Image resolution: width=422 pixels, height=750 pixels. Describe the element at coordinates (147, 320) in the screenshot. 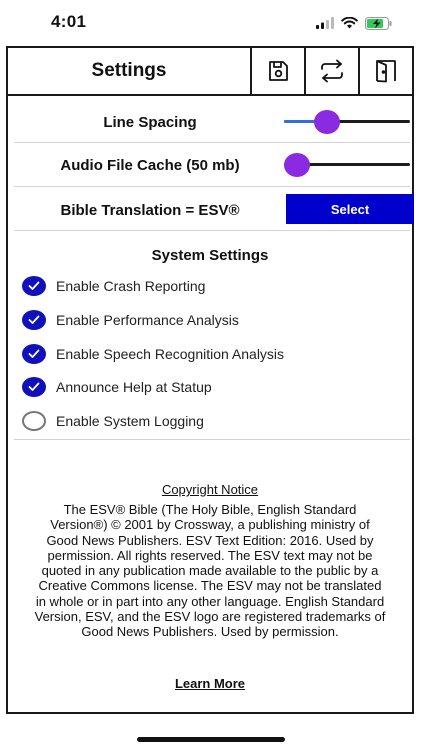

I see `checkbox-label: Enable Performance Analysis` at that location.